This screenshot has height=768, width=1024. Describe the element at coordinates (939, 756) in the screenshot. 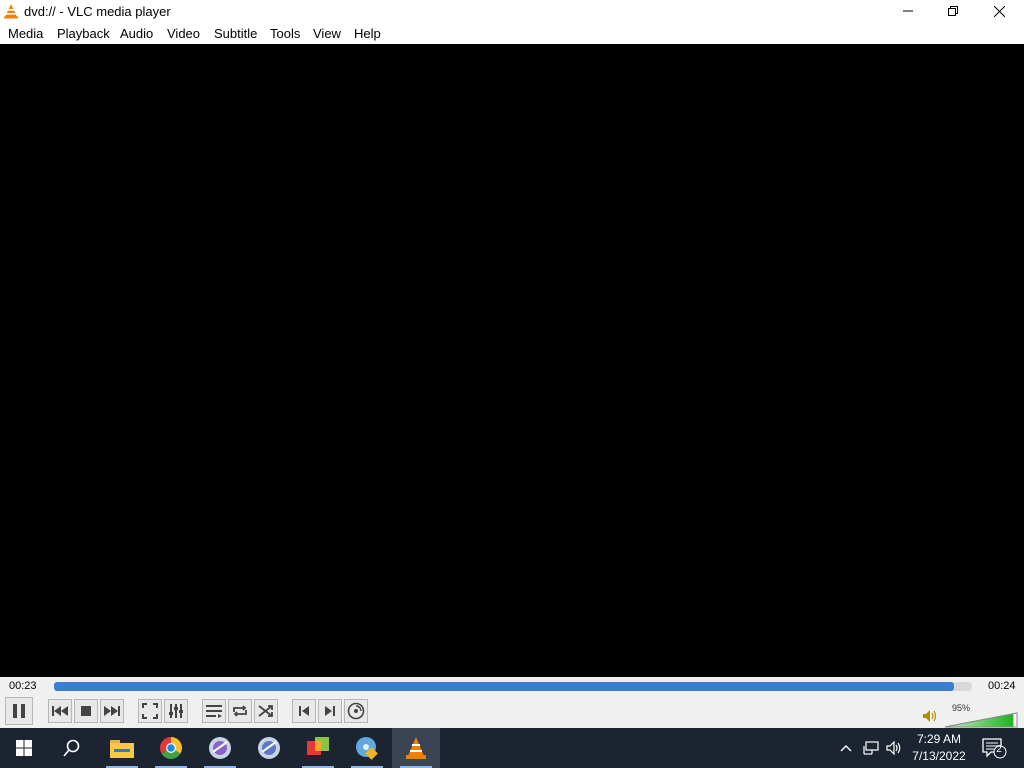

I see `clock-date: 7/13/2022` at that location.